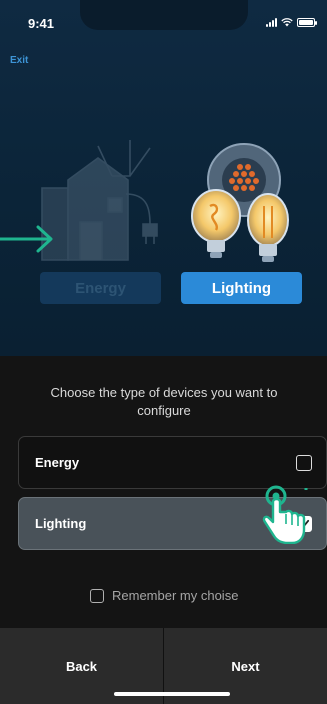 This screenshot has width=327, height=704. What do you see at coordinates (99, 200) in the screenshot?
I see `house-illustration` at bounding box center [99, 200].